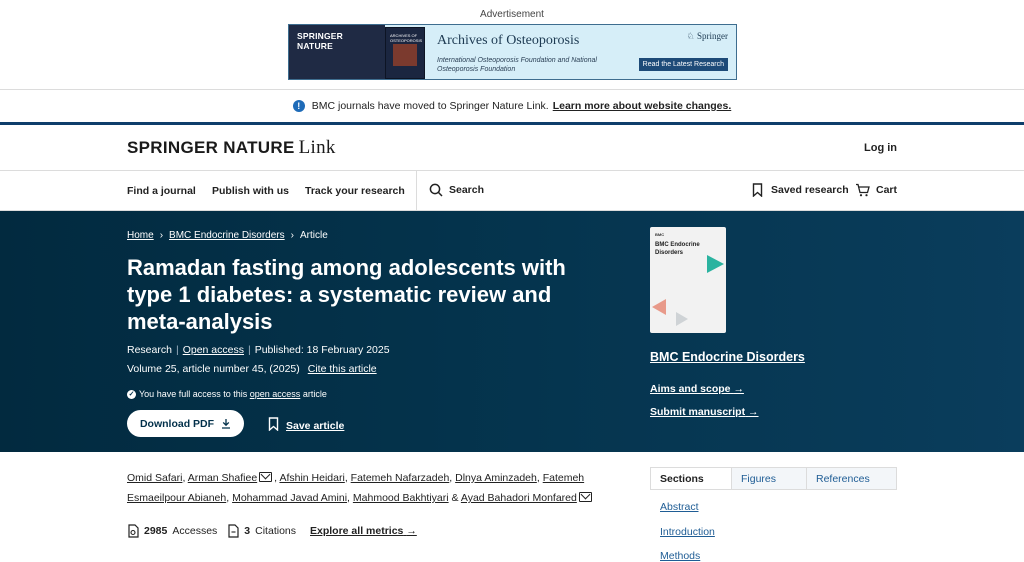 This screenshot has width=1024, height=562. Describe the element at coordinates (289, 498) in the screenshot. I see `author-link: Mohammad Javad Amini` at that location.